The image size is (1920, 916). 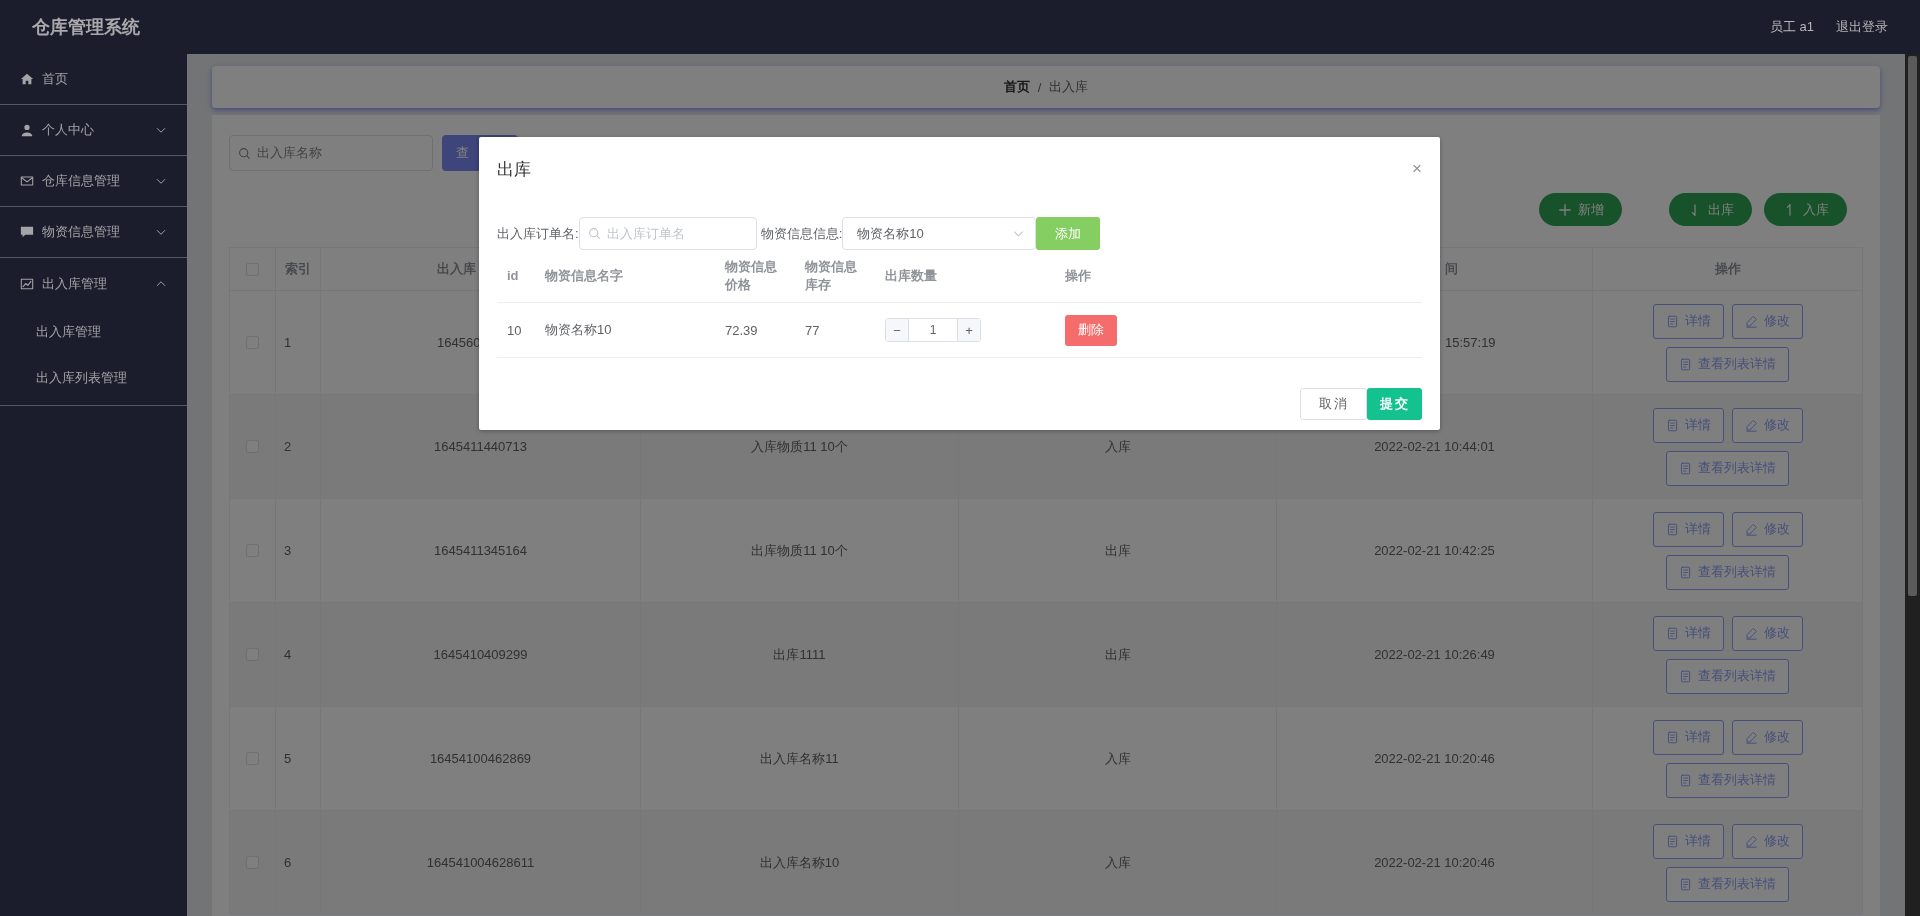 I want to click on app-title: 仓库管理系统, so click(x=86, y=27).